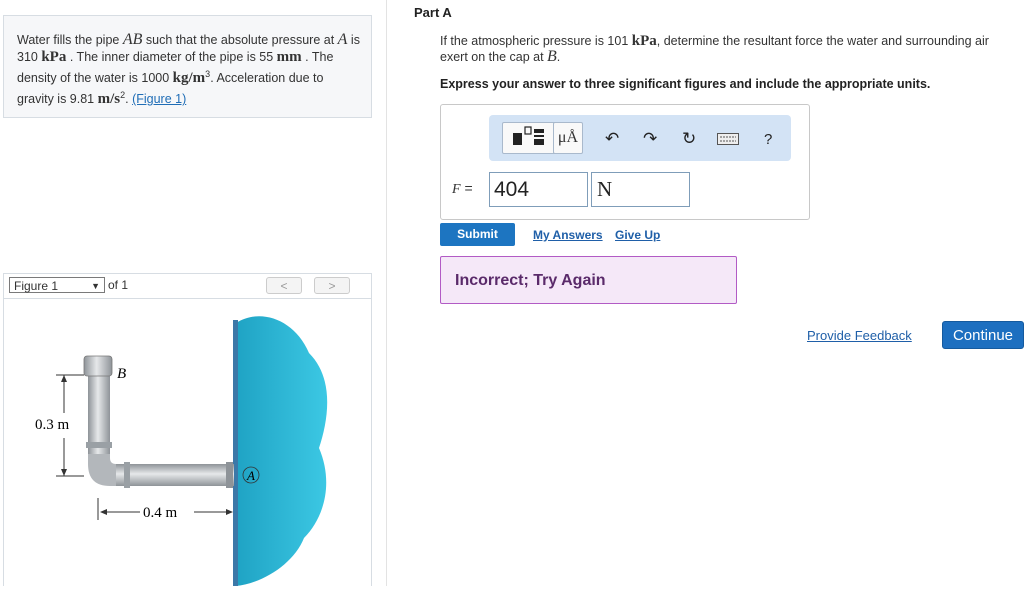  I want to click on label-b: B, so click(121, 374).